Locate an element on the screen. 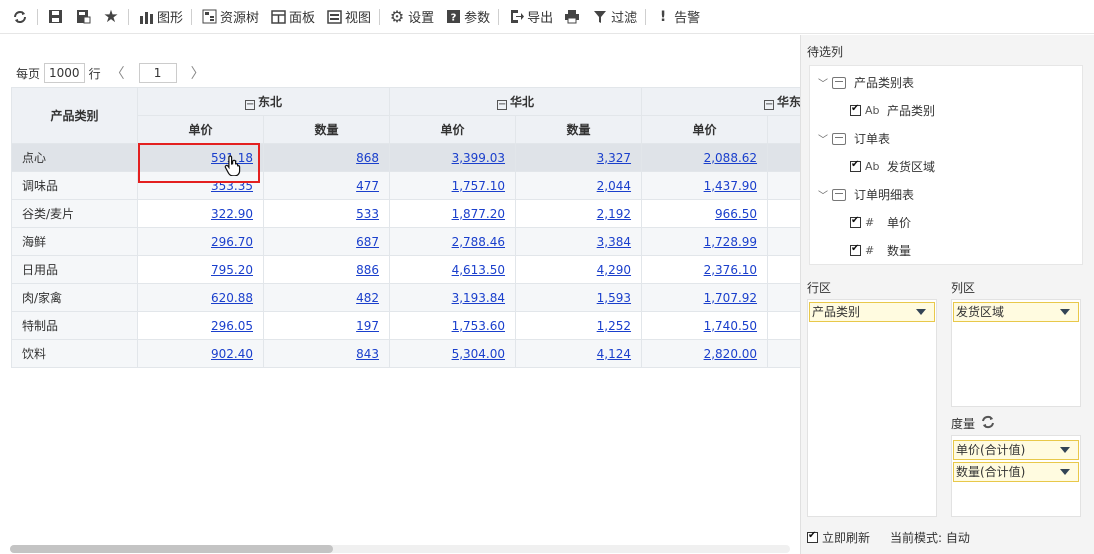 This screenshot has width=1094, height=554. value-link: 322.90 is located at coordinates (232, 214).